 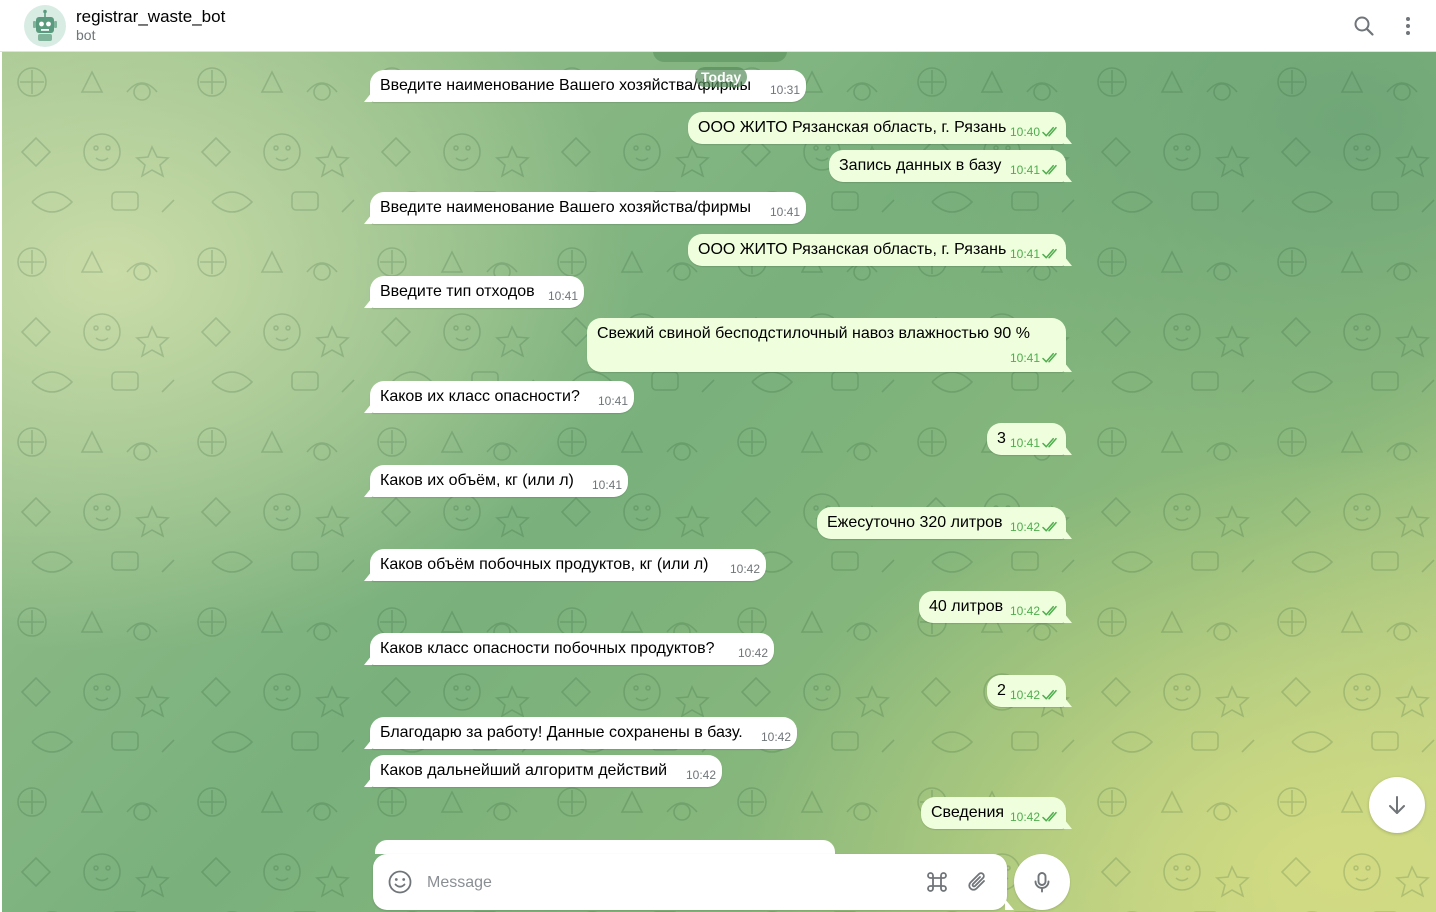 I want to click on message-bubble: Запись данных в базу 10:41, so click(x=947, y=166).